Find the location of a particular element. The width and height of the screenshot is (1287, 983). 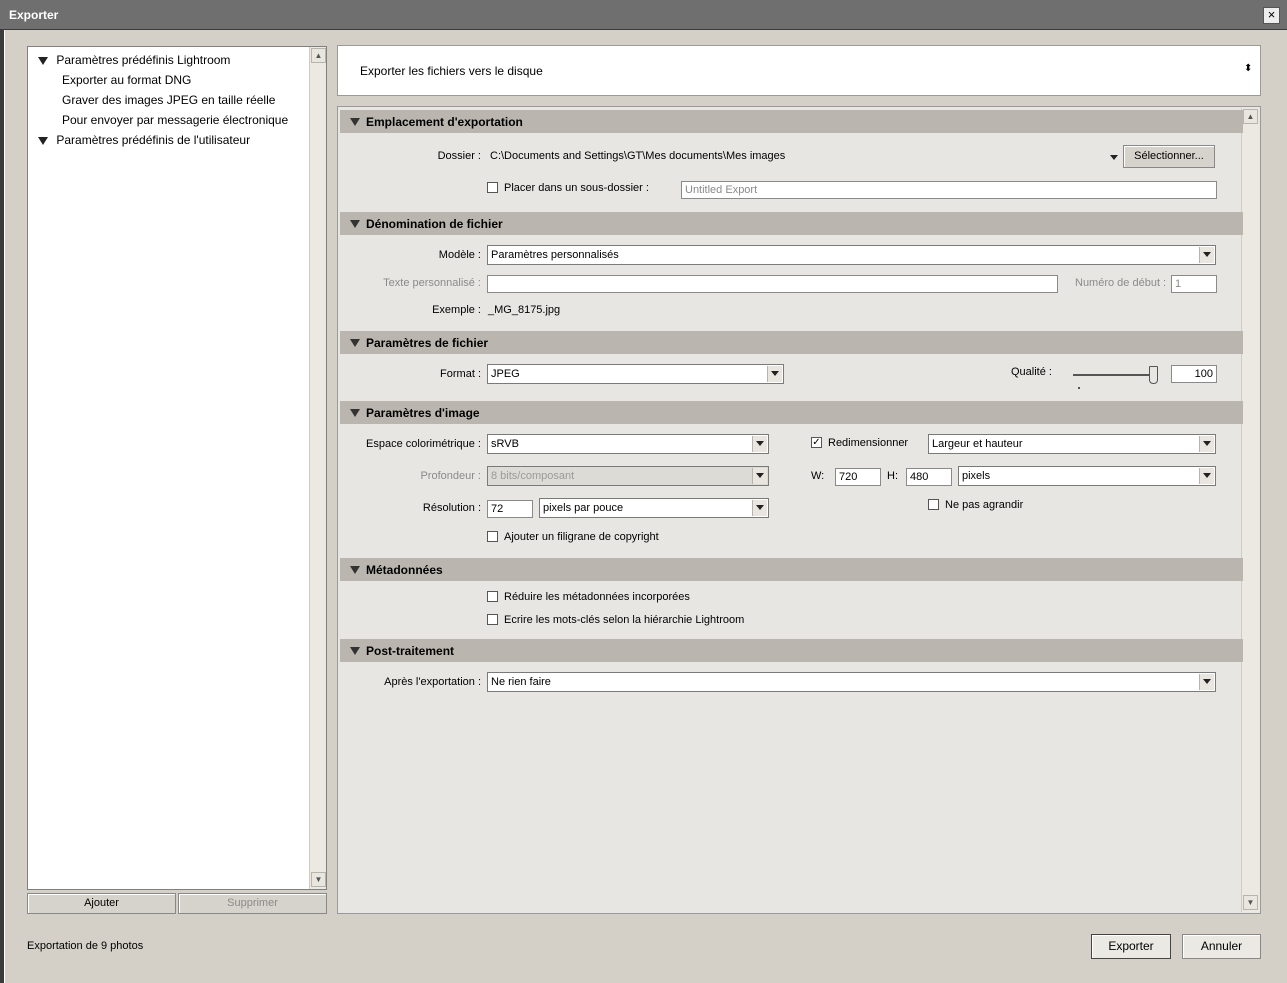

quality-slider-track is located at coordinates (1115, 375).